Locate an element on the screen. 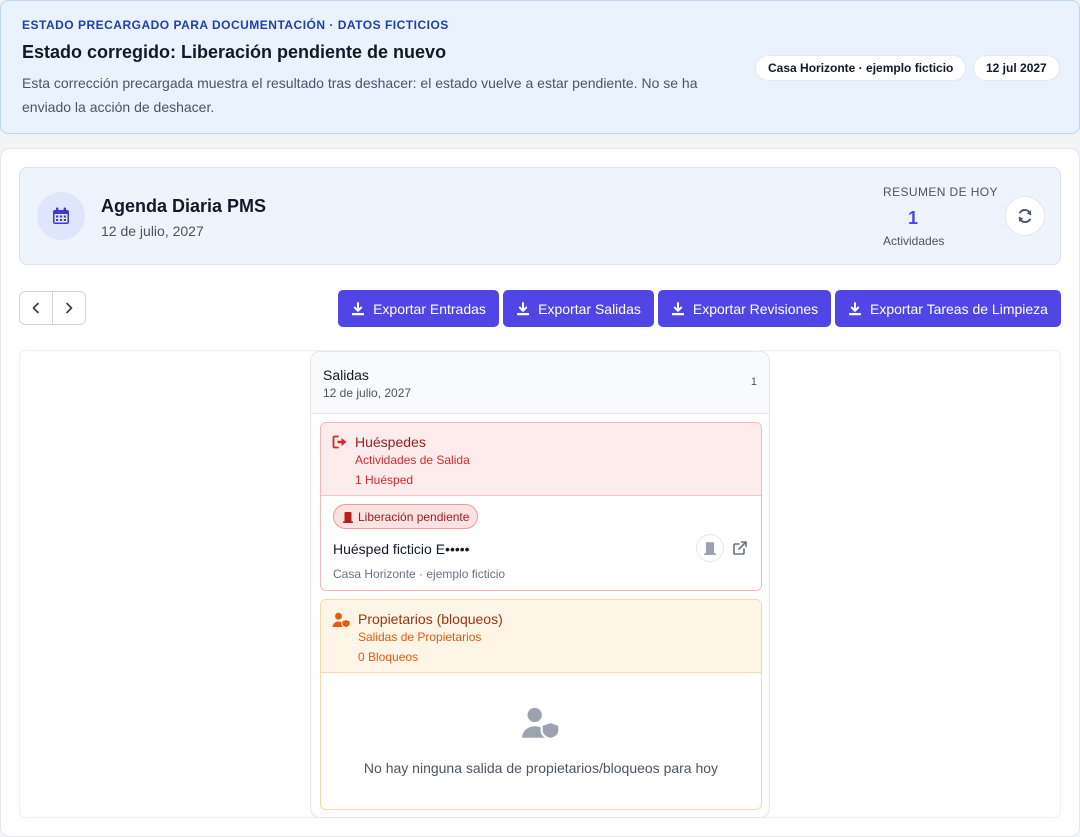  export-cleaning-label: Exportar Tareas de Limpieza is located at coordinates (959, 308).